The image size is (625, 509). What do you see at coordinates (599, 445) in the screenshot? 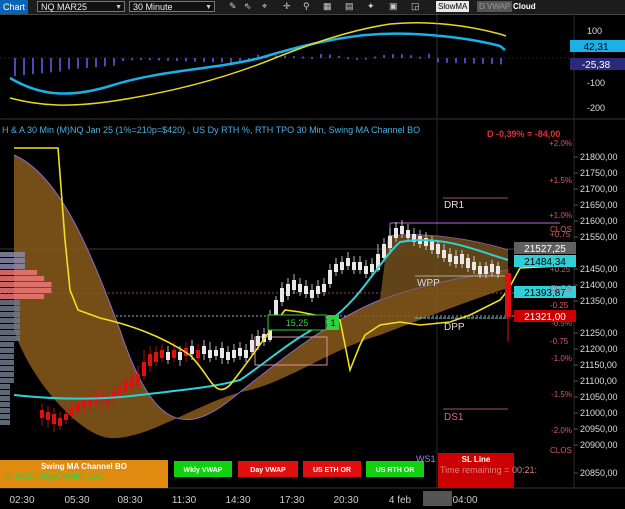
I see `price-tick: 20900,00` at bounding box center [599, 445].